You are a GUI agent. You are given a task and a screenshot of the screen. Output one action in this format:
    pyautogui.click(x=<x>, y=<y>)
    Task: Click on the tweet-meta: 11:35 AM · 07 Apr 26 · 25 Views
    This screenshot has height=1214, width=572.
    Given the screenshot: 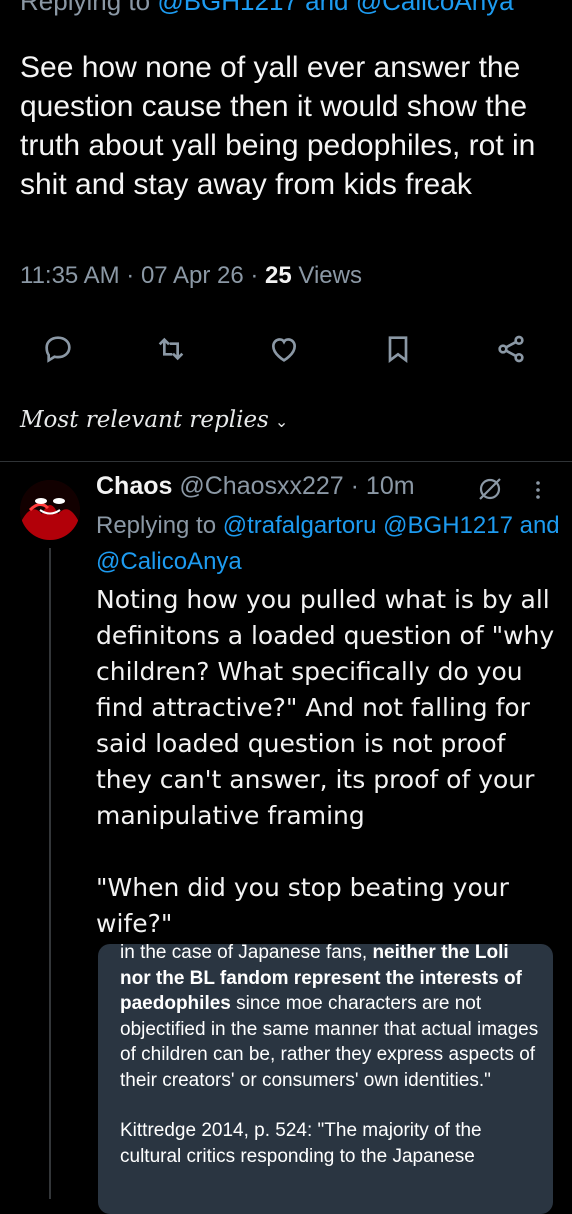 What is the action you would take?
    pyautogui.click(x=191, y=276)
    